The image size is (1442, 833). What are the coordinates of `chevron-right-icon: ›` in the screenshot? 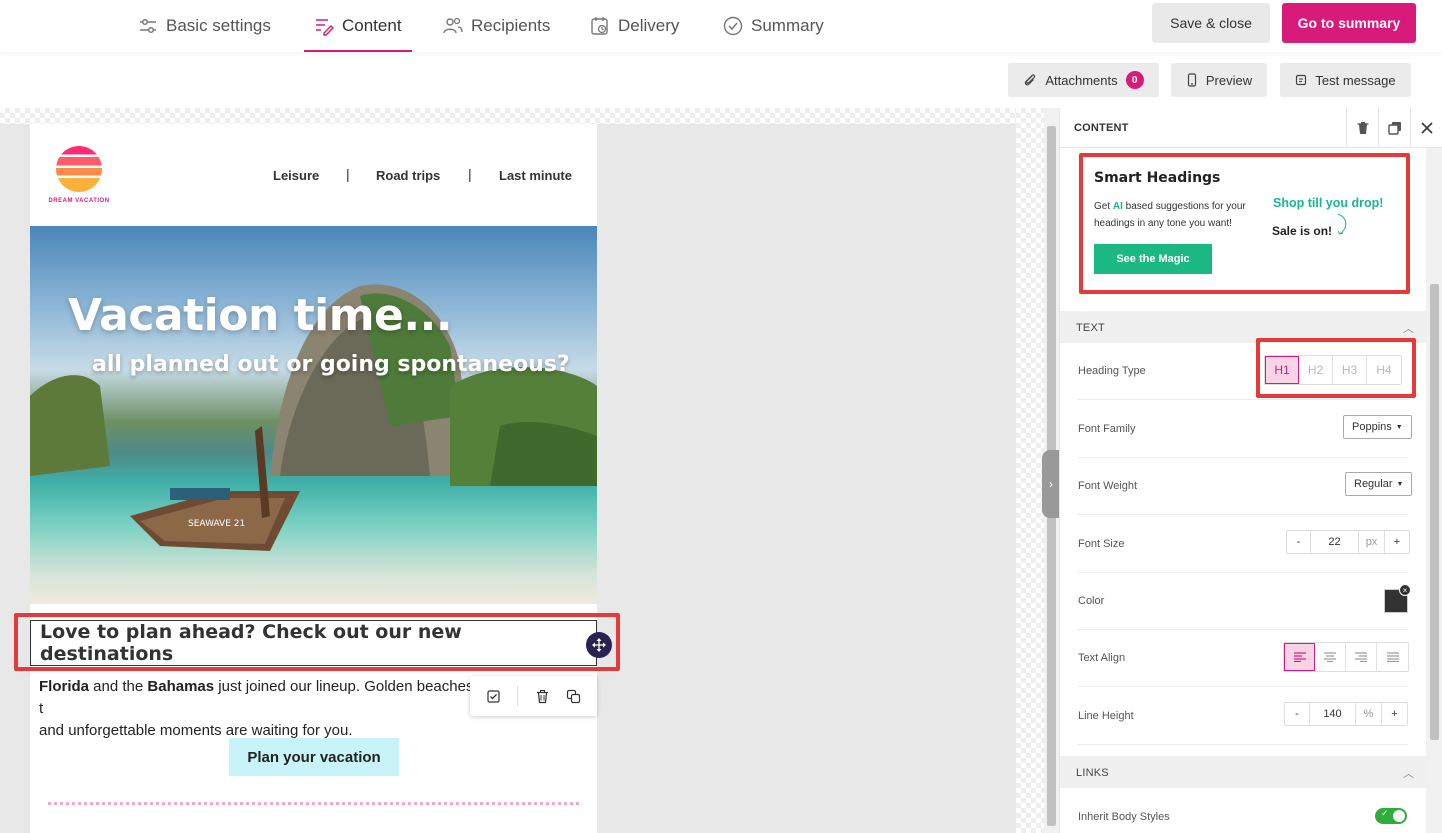 It's located at (1051, 484).